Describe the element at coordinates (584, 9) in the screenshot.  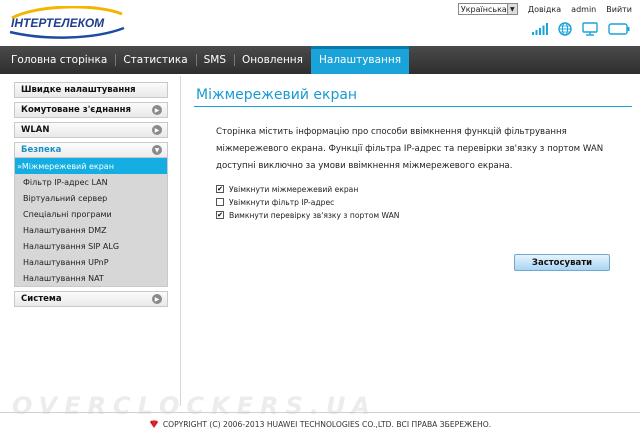
I see `user-name: admin` at that location.